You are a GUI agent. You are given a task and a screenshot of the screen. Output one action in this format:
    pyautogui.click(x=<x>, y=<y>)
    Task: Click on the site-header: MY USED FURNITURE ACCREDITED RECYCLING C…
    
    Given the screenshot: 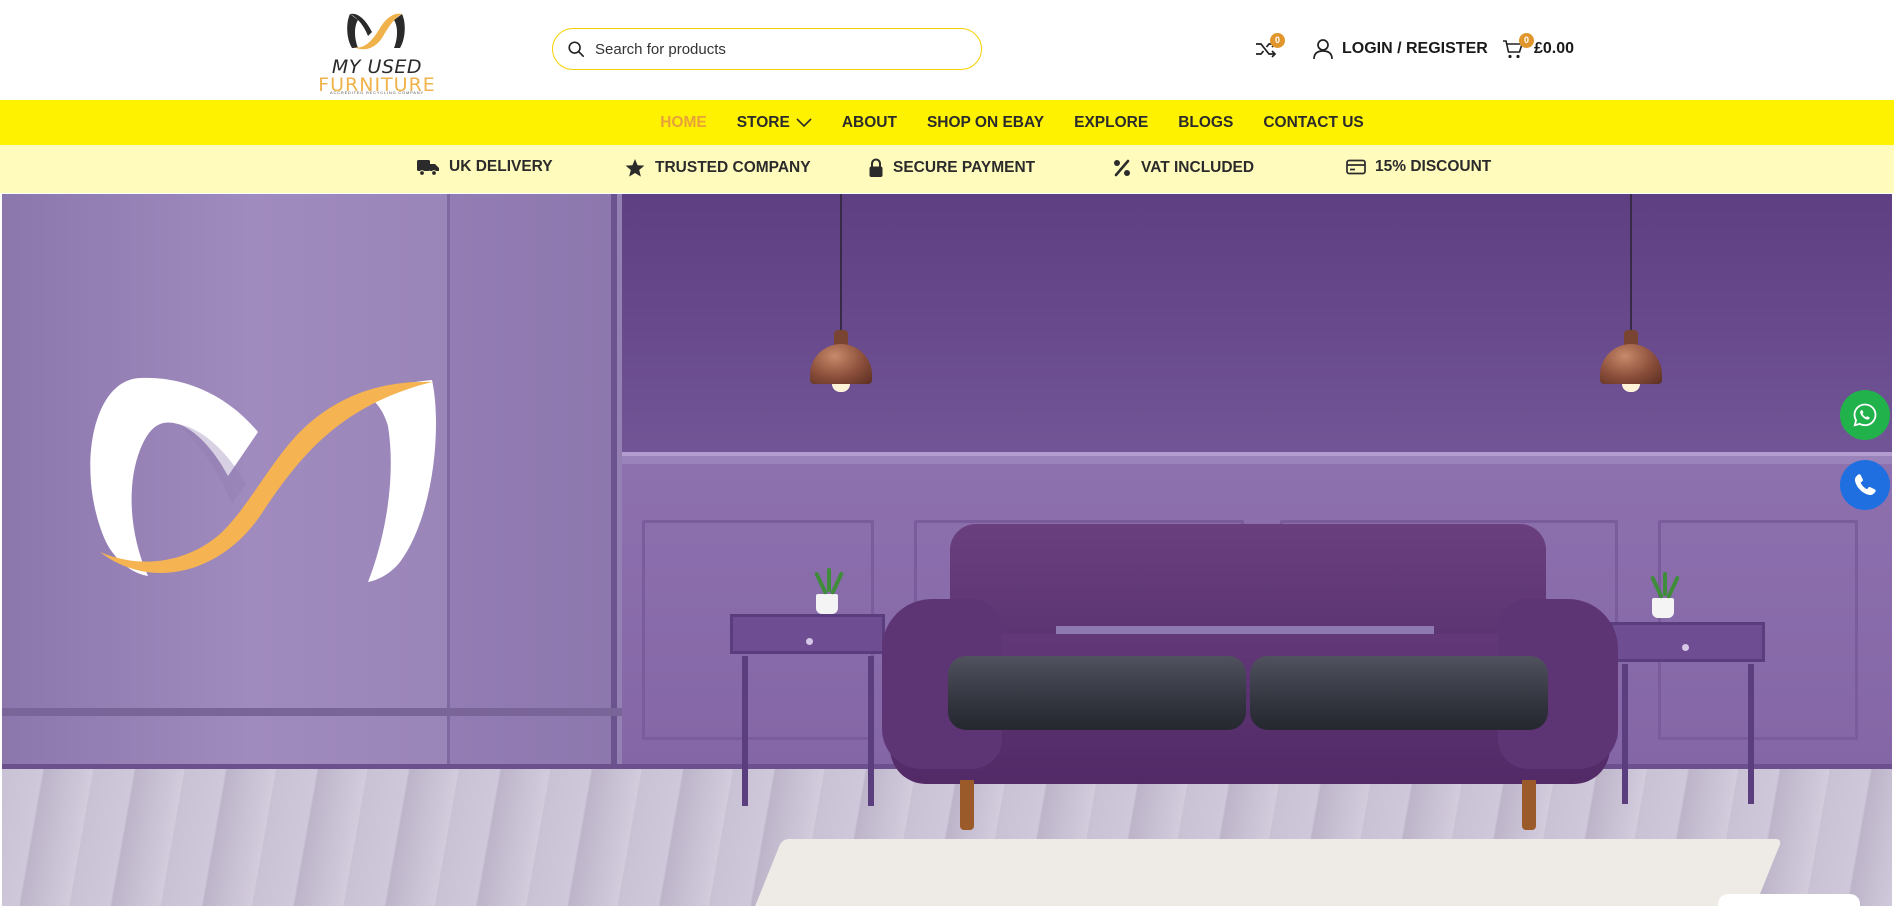 What is the action you would take?
    pyautogui.click(x=947, y=50)
    